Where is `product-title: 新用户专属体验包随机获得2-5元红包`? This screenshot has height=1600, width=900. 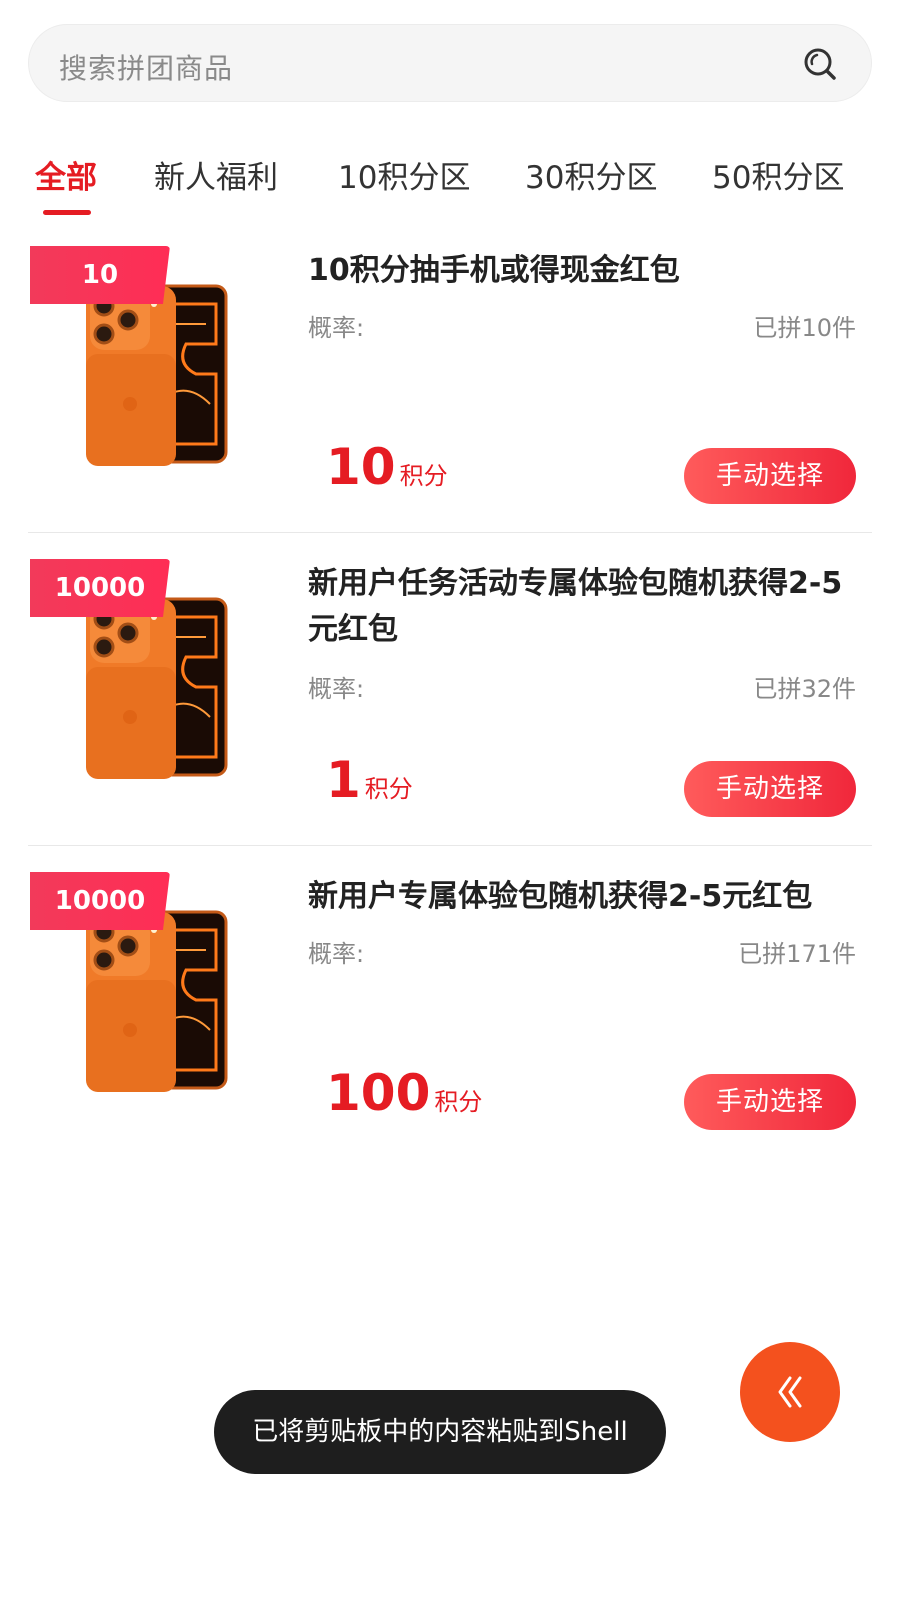 product-title: 新用户专属体验包随机获得2-5元红包 is located at coordinates (560, 896).